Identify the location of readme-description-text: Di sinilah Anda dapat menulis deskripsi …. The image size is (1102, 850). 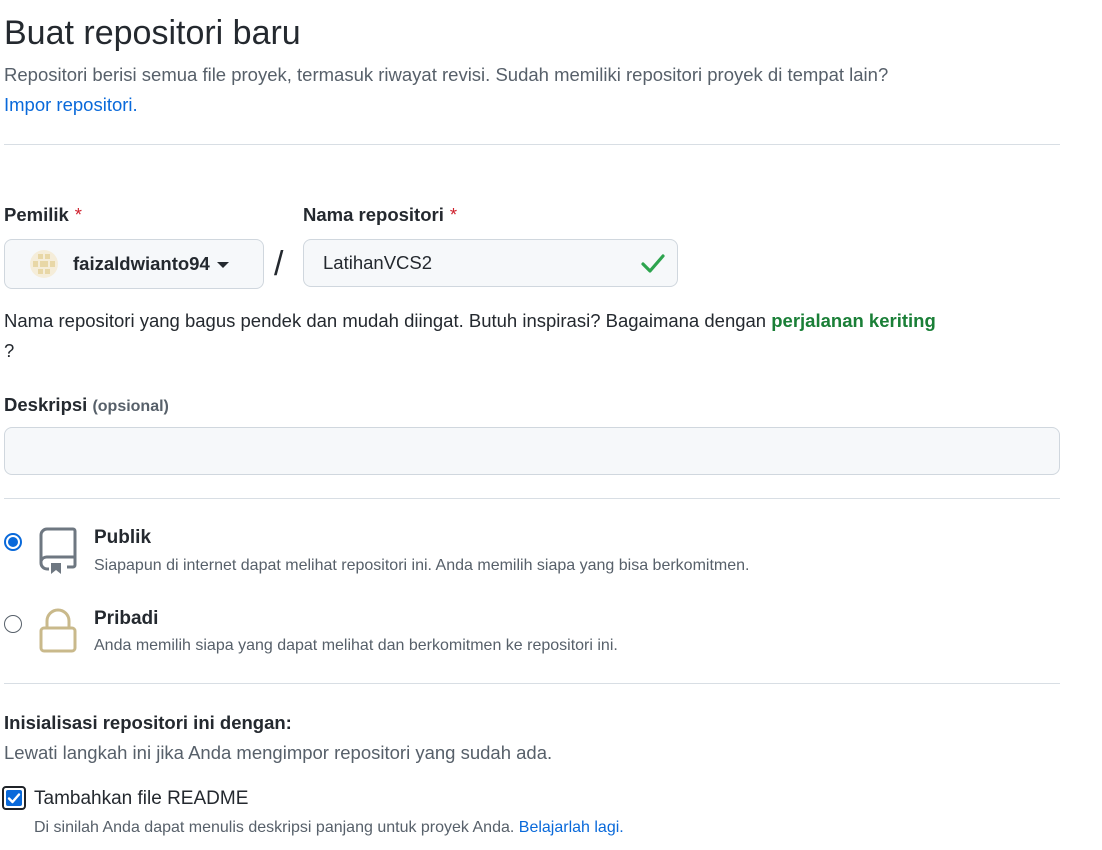
(274, 827).